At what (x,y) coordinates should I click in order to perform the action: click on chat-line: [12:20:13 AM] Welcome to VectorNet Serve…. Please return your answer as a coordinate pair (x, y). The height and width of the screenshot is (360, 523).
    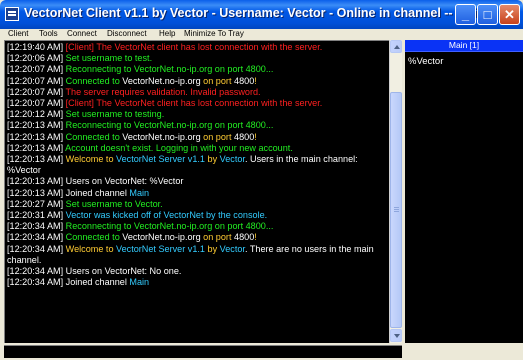
    Looking at the image, I should click on (199, 165).